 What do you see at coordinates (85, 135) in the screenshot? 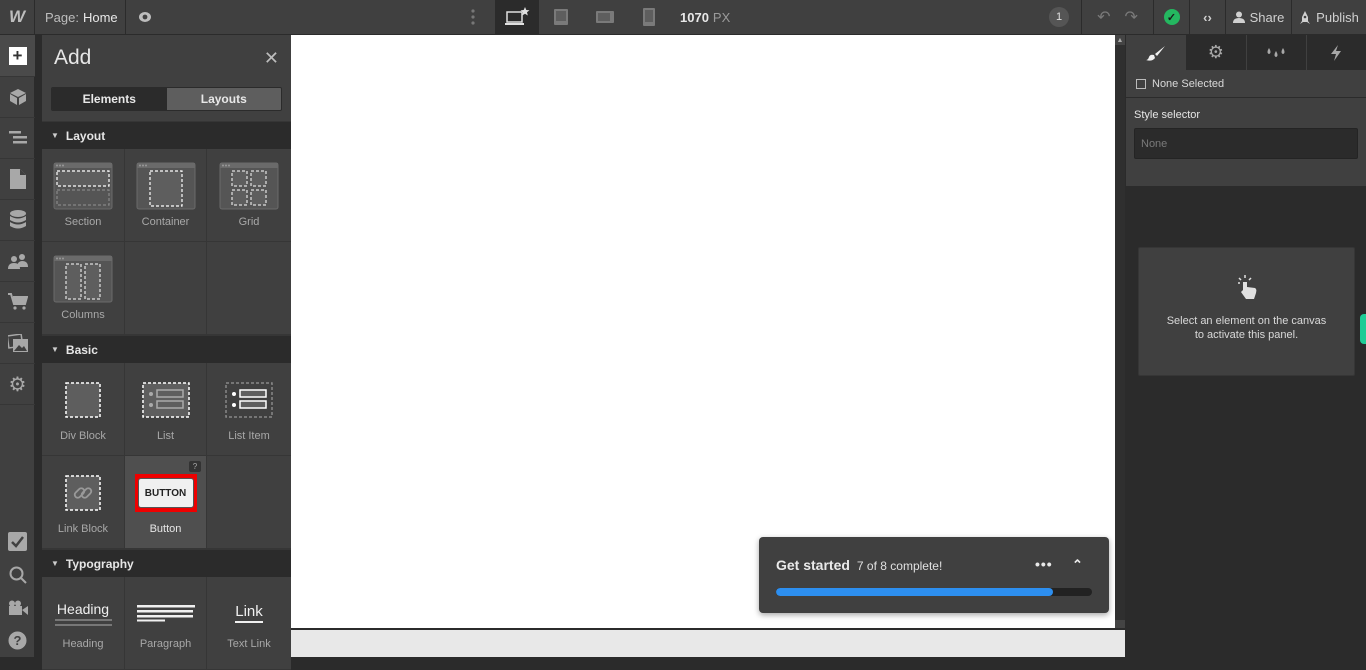
I see `section-title: Layout` at bounding box center [85, 135].